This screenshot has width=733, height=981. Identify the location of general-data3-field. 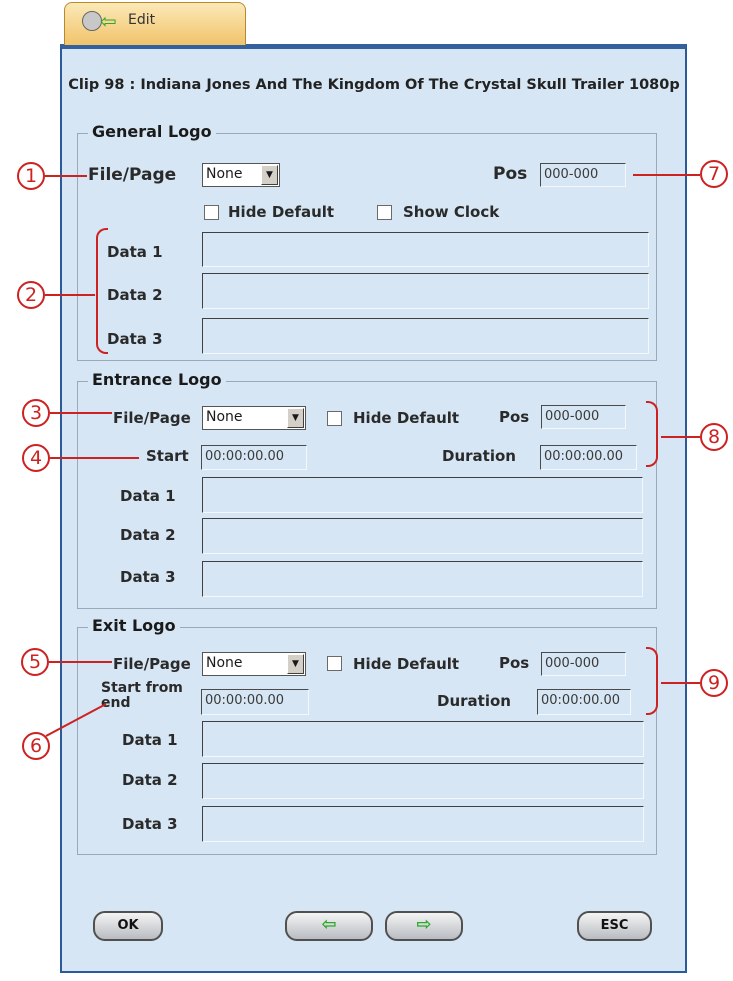
(425, 336).